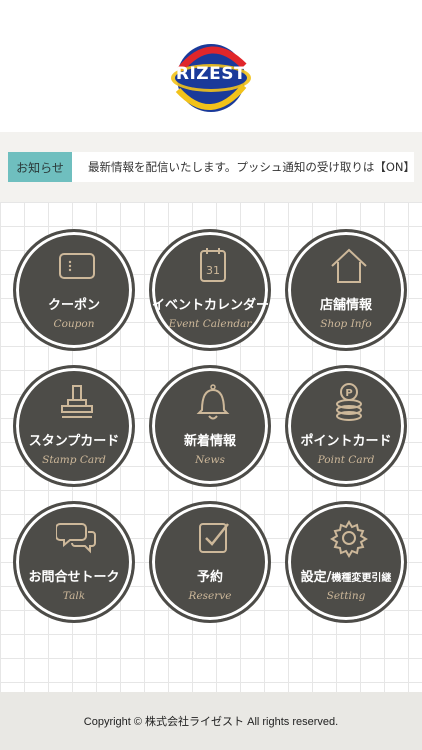  I want to click on checkbox-icon, so click(214, 538).